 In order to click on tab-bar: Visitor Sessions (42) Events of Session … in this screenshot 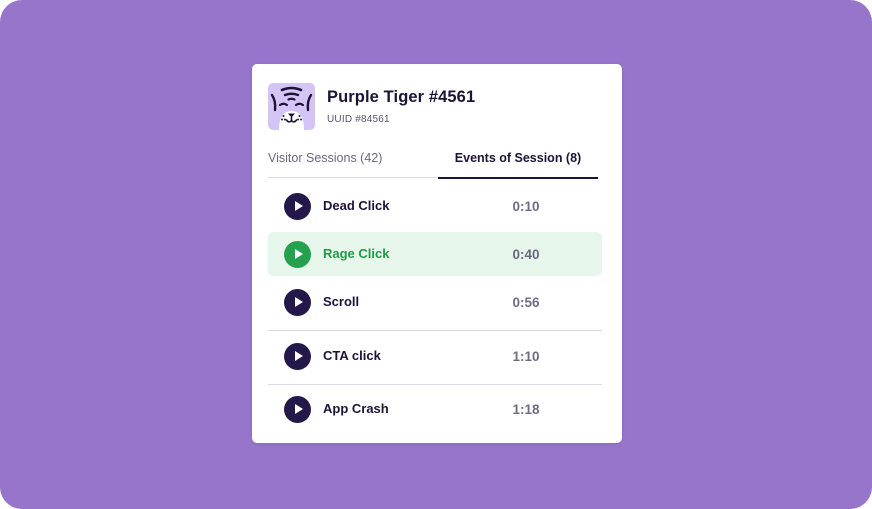, I will do `click(433, 163)`.